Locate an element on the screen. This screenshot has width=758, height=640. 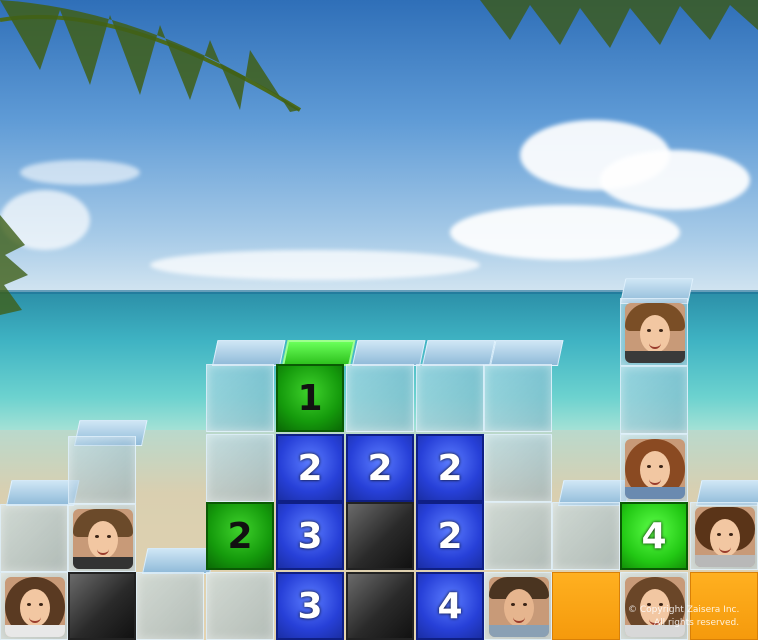
portrait-girl-redhair is located at coordinates (655, 469).